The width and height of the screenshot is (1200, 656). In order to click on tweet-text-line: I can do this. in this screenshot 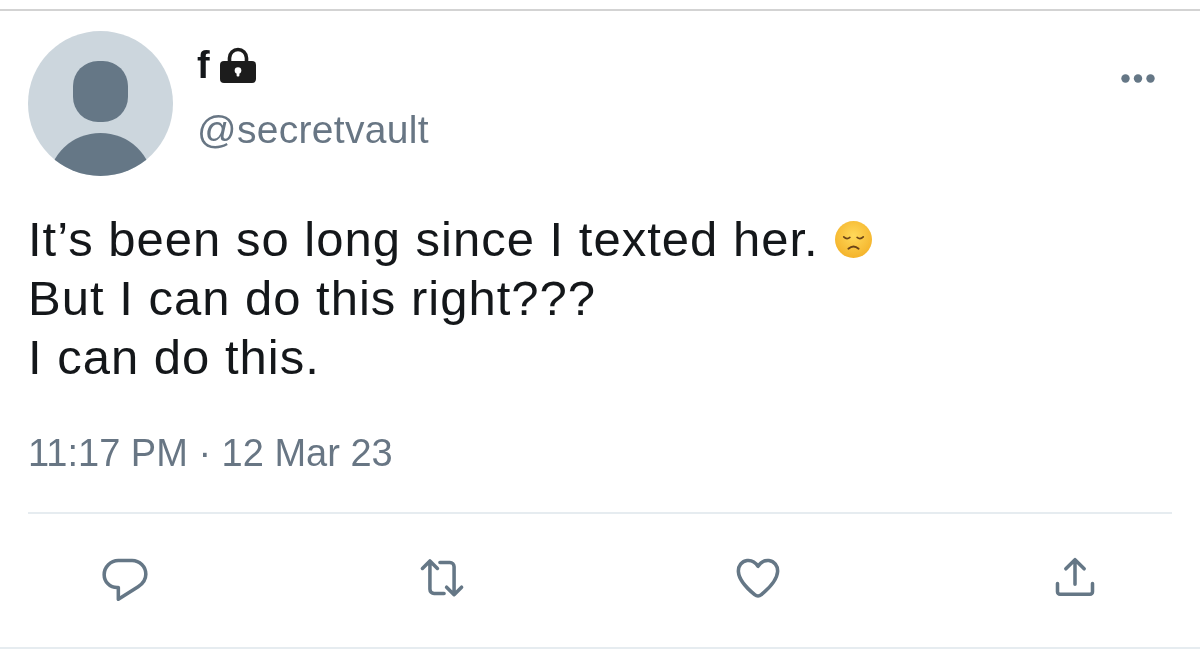, I will do `click(174, 357)`.